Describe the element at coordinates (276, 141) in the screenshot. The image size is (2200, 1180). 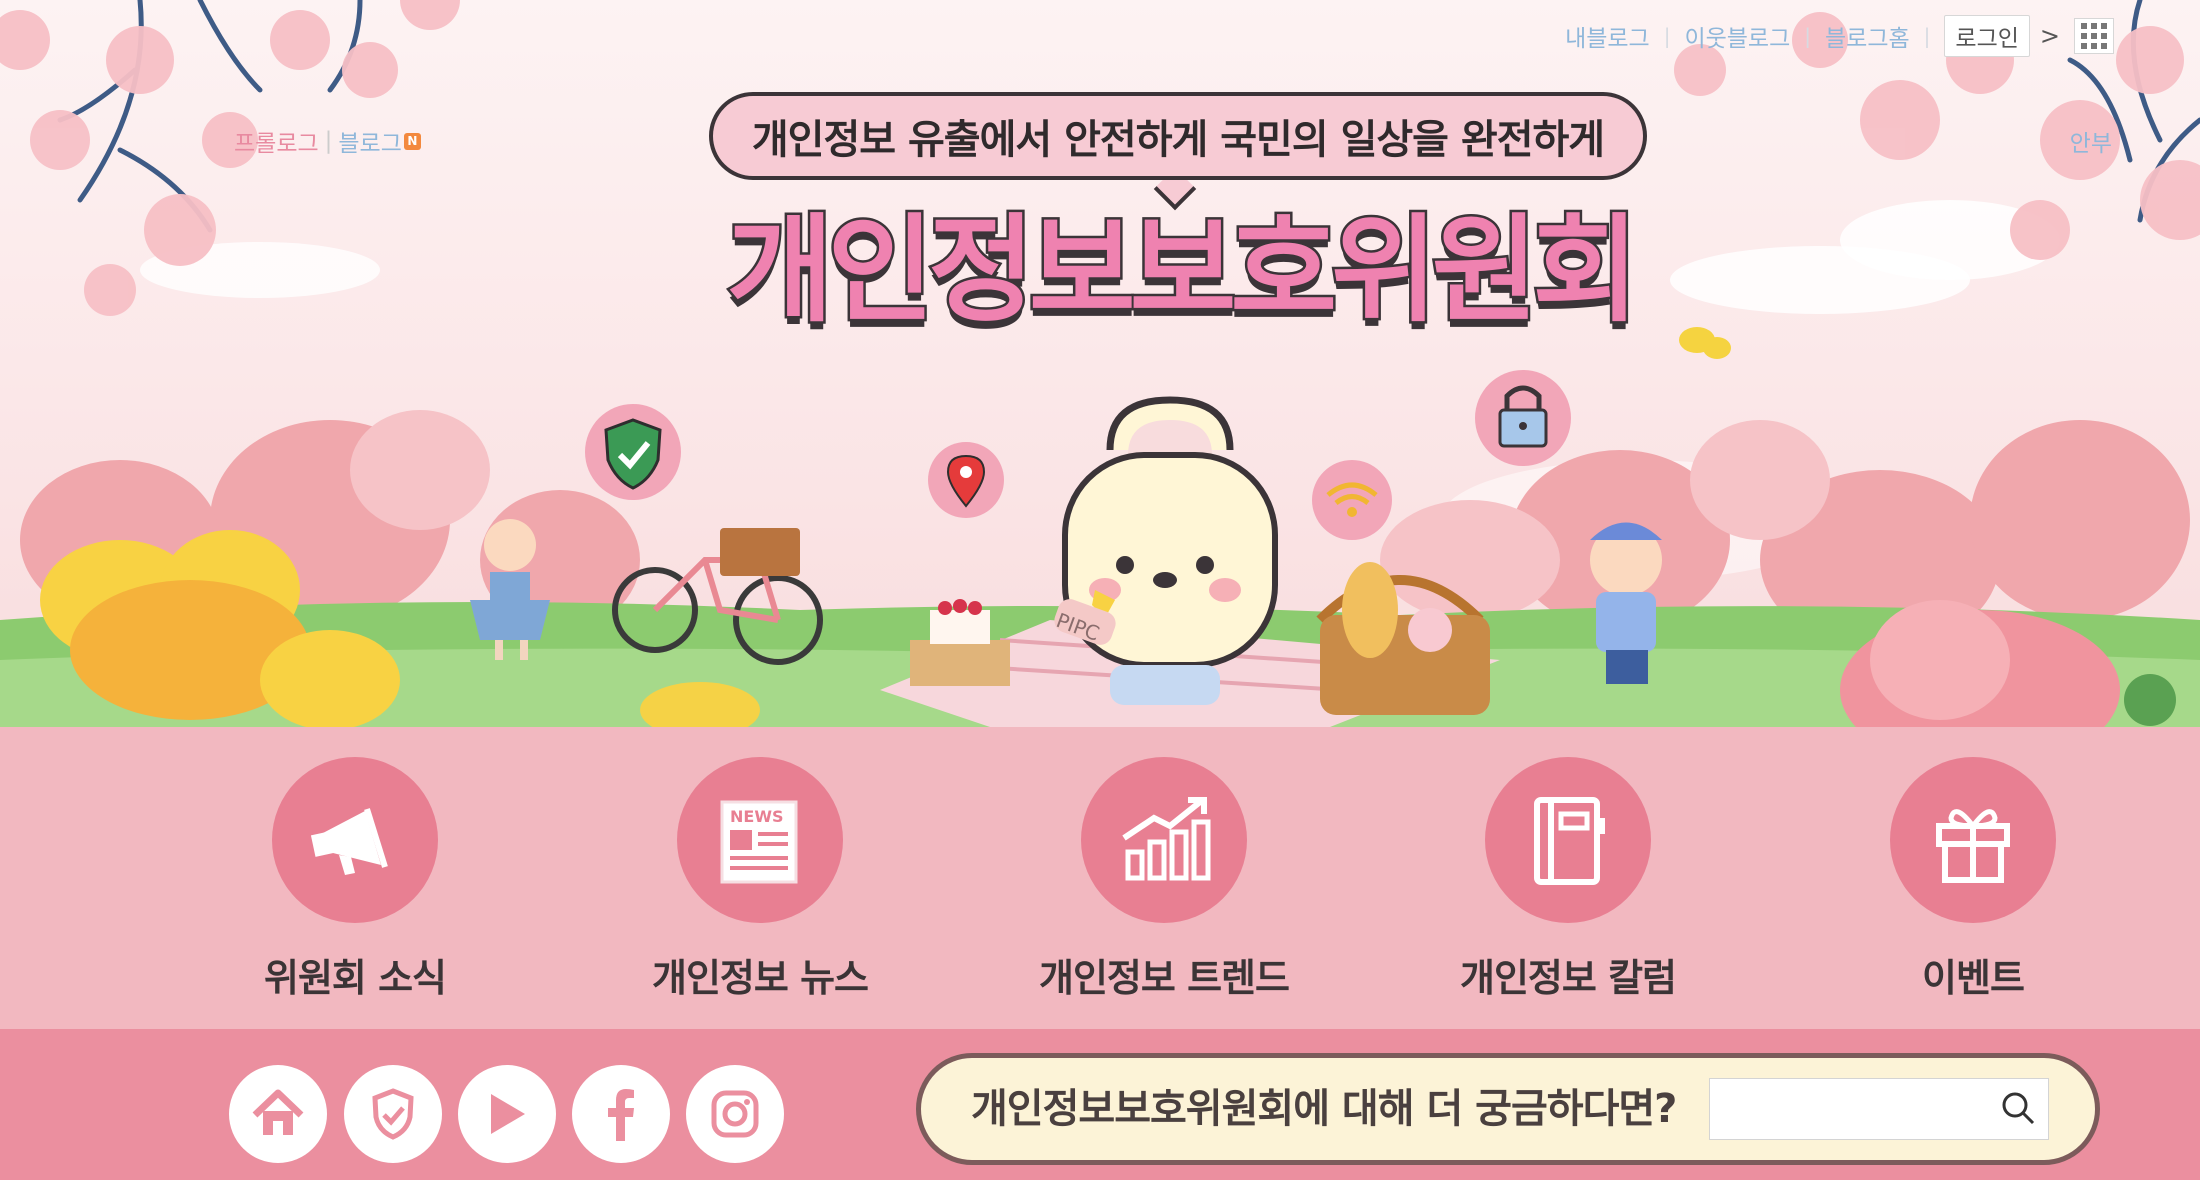
I see `prologue-tab: 프롤로그` at that location.